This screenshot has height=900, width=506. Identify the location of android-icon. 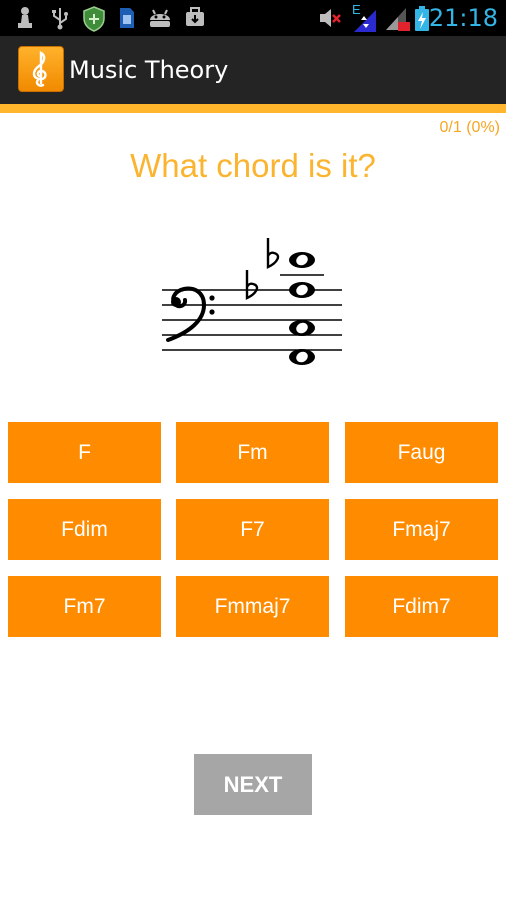
(160, 18).